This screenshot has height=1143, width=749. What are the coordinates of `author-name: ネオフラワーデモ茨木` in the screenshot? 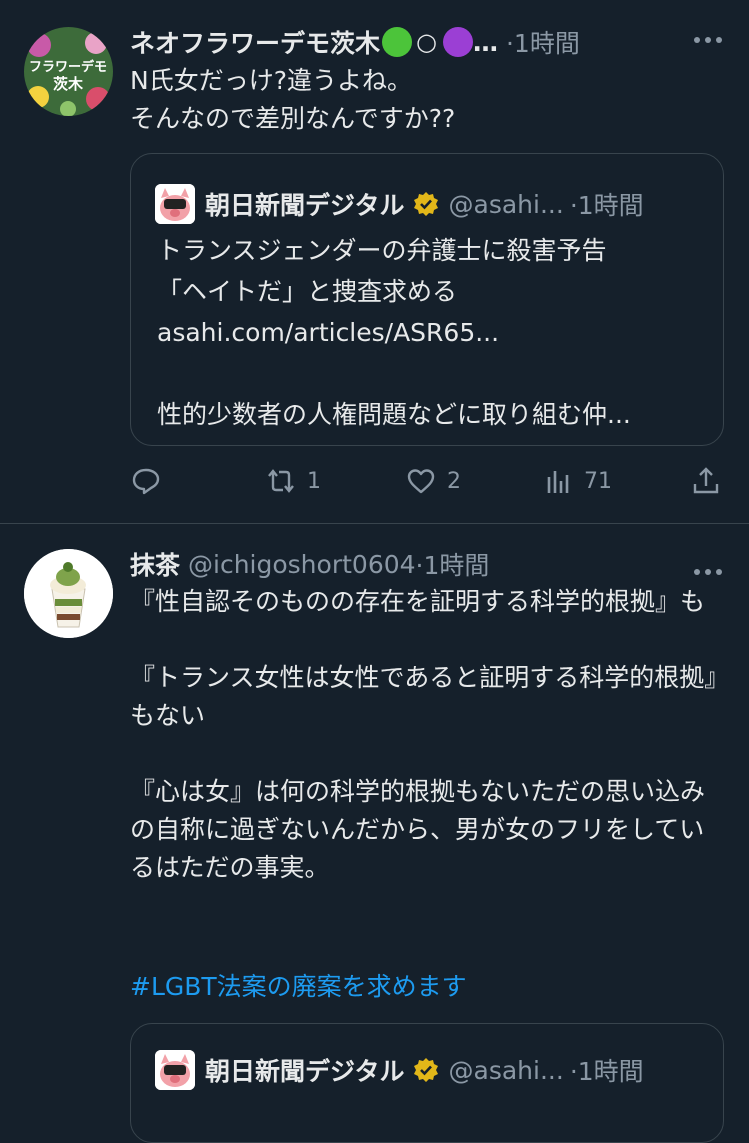 It's located at (255, 42).